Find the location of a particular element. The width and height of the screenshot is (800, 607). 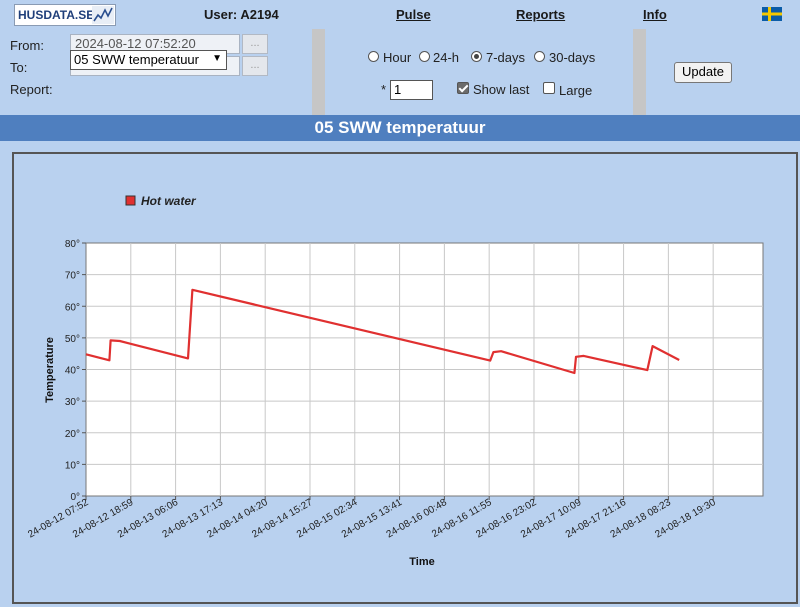

y-tick-label: 60° is located at coordinates (72, 307).